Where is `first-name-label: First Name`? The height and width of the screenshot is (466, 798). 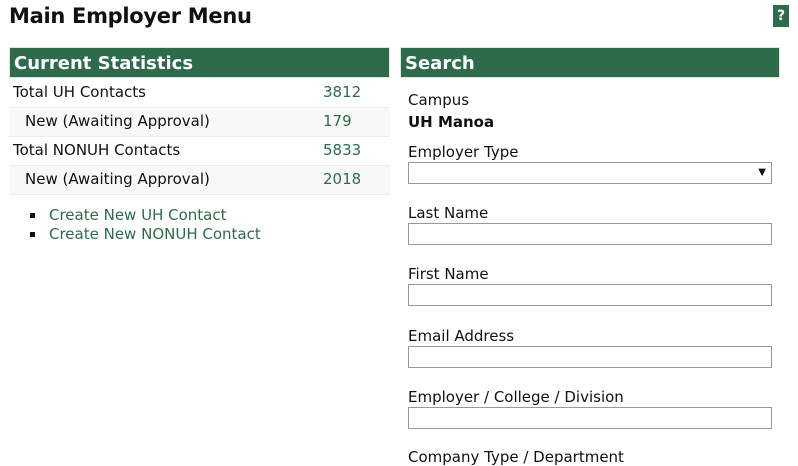 first-name-label: First Name is located at coordinates (448, 274).